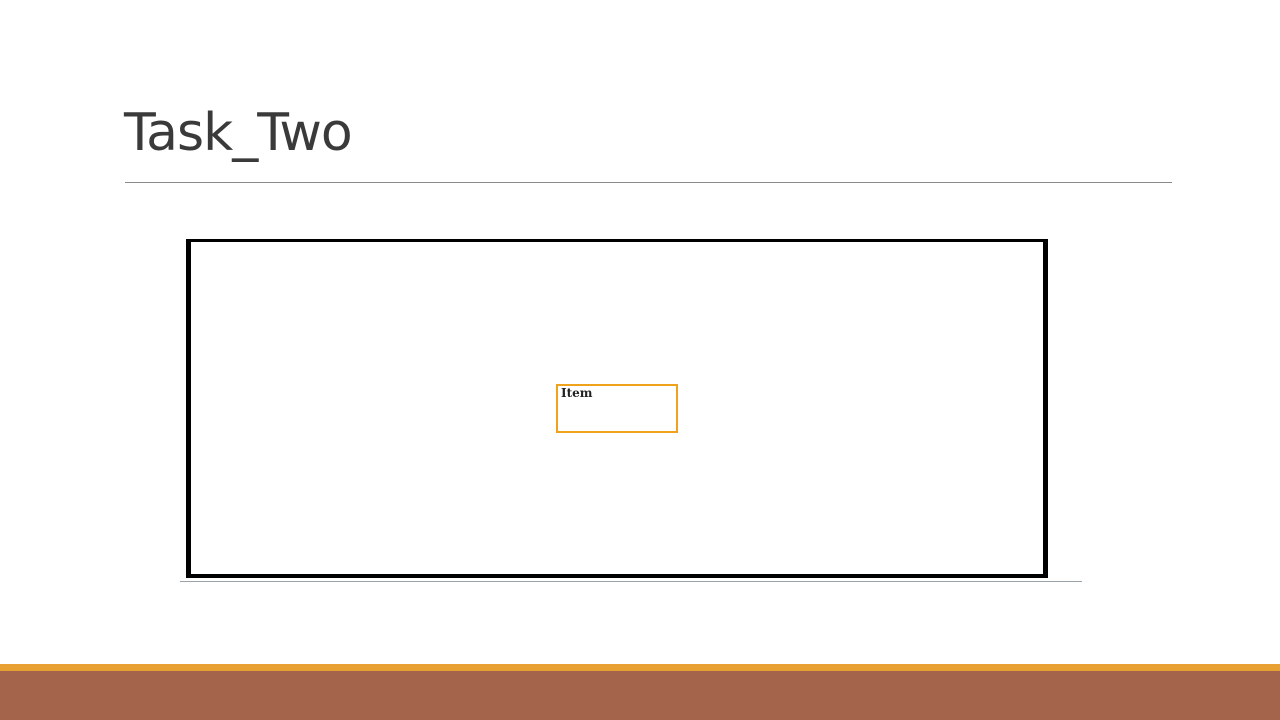  What do you see at coordinates (640, 695) in the screenshot?
I see `footer-band` at bounding box center [640, 695].